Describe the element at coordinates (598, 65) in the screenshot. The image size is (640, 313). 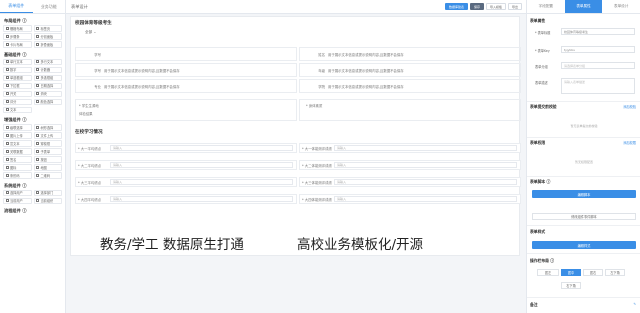
I see `form-group-select: 请选择表单分组` at that location.